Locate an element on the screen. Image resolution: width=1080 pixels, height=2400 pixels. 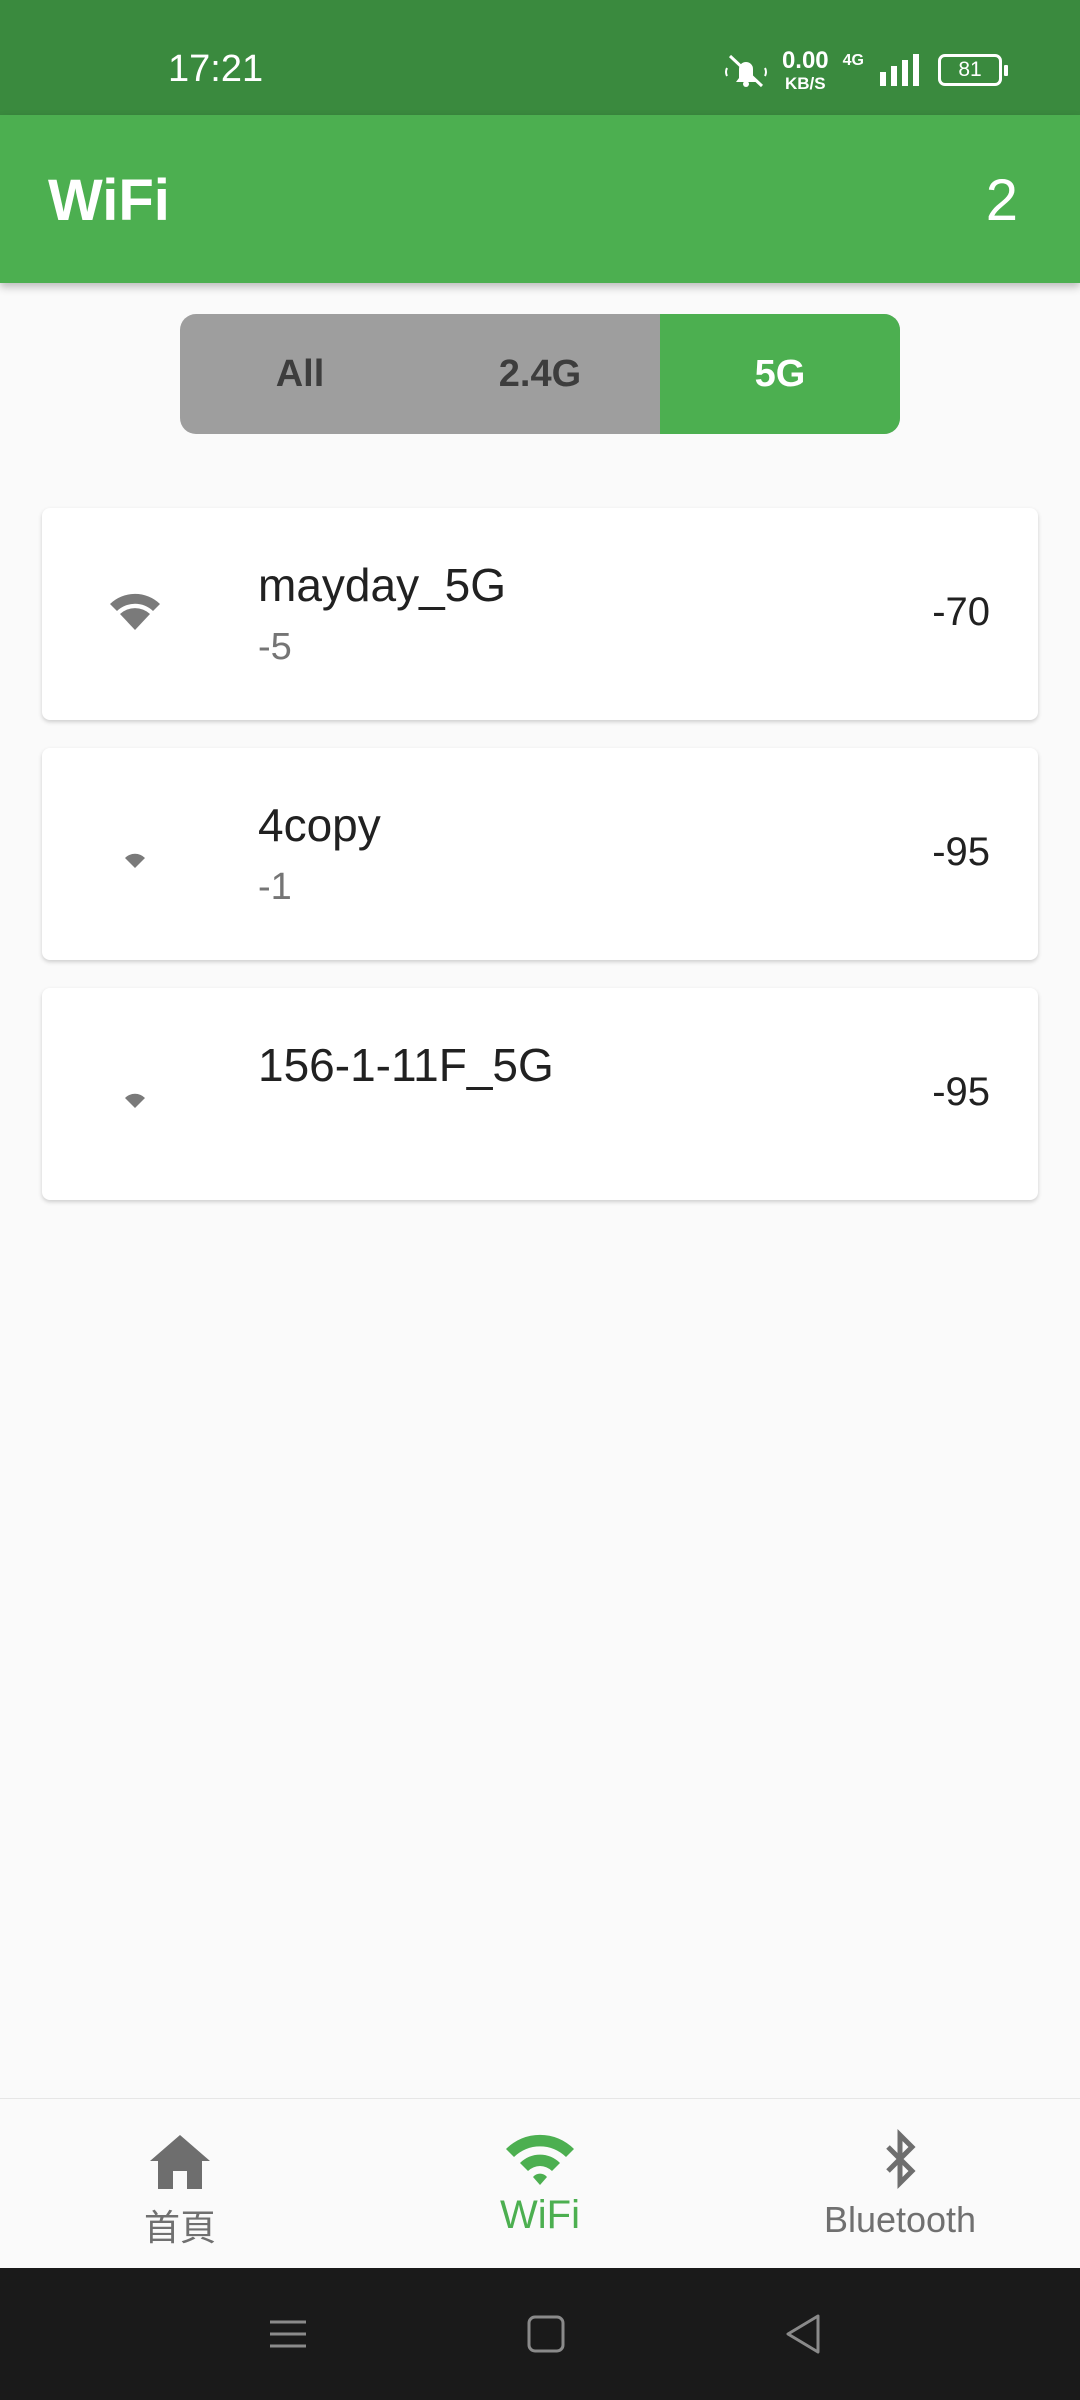
bluetooth-icon is located at coordinates (901, 2159).